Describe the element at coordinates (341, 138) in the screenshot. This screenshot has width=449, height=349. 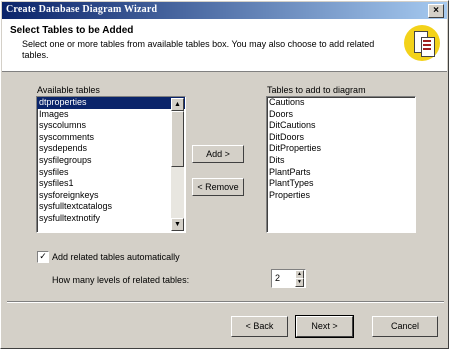
I see `list-item: DitDoors` at that location.